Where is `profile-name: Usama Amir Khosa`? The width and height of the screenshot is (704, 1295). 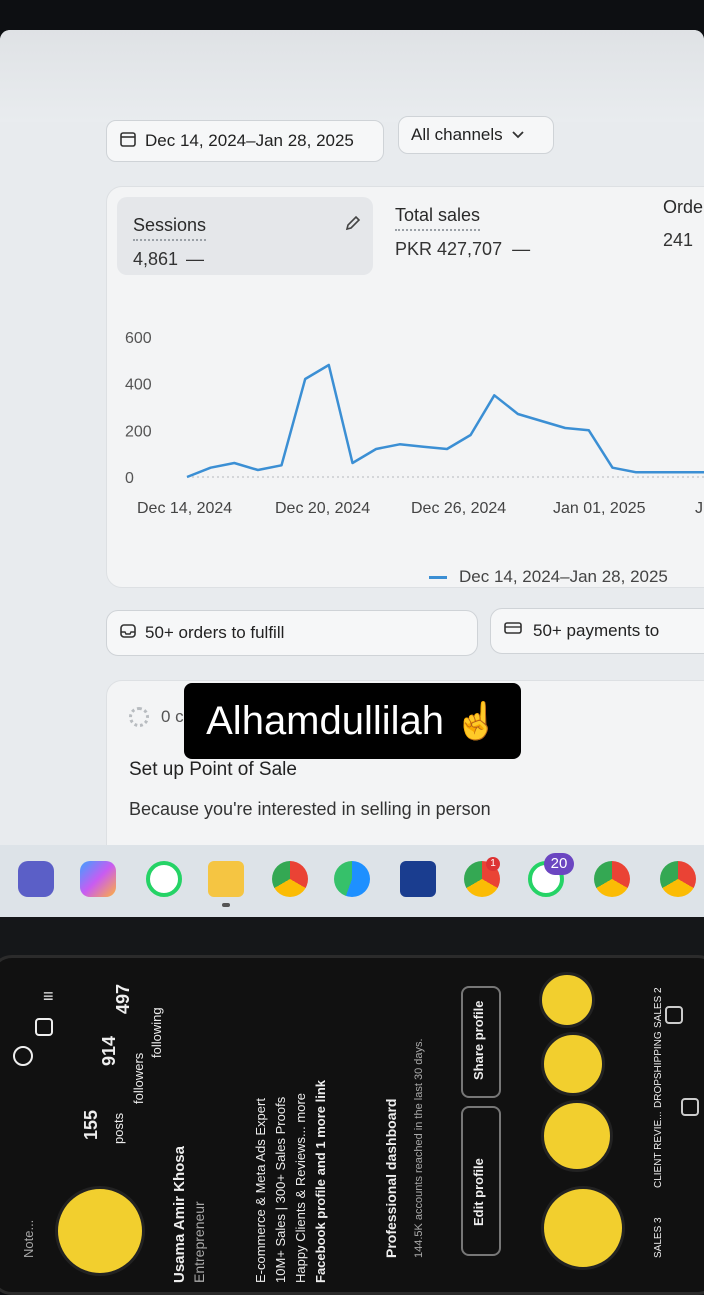 profile-name: Usama Amir Khosa is located at coordinates (179, 1214).